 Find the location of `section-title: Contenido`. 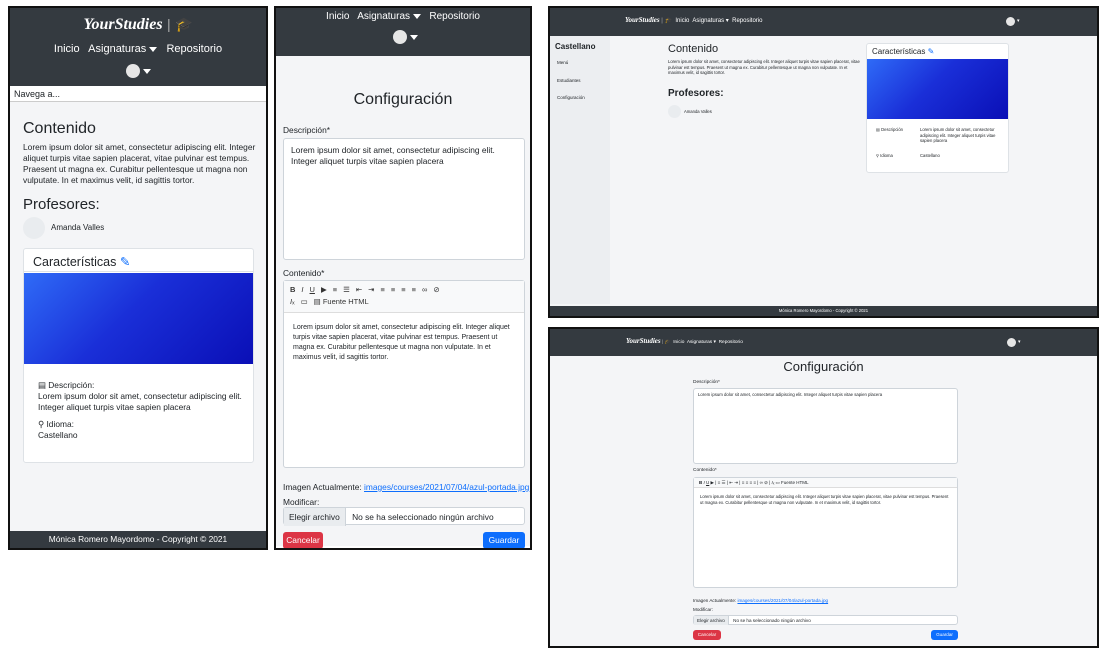

section-title: Contenido is located at coordinates (693, 49).